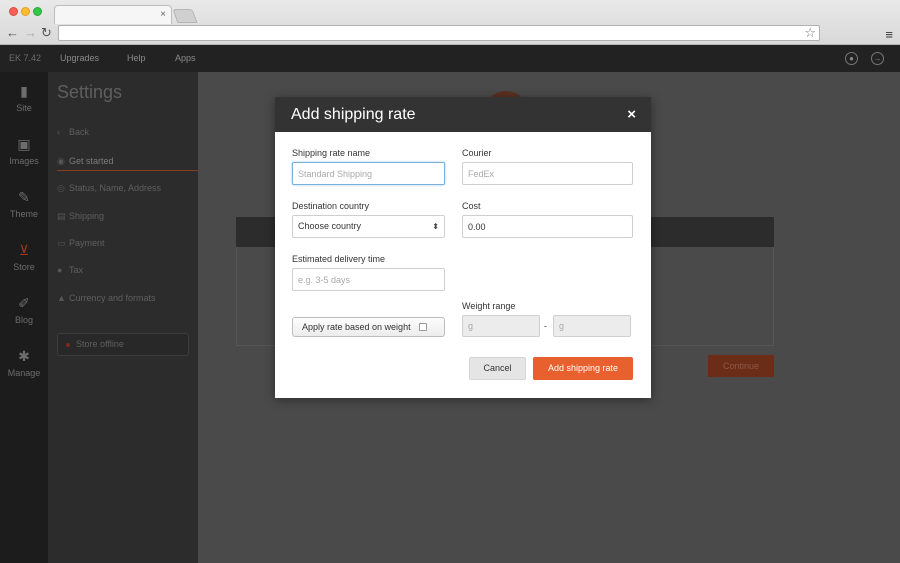  What do you see at coordinates (439, 33) in the screenshot?
I see `address-bar: ☆` at bounding box center [439, 33].